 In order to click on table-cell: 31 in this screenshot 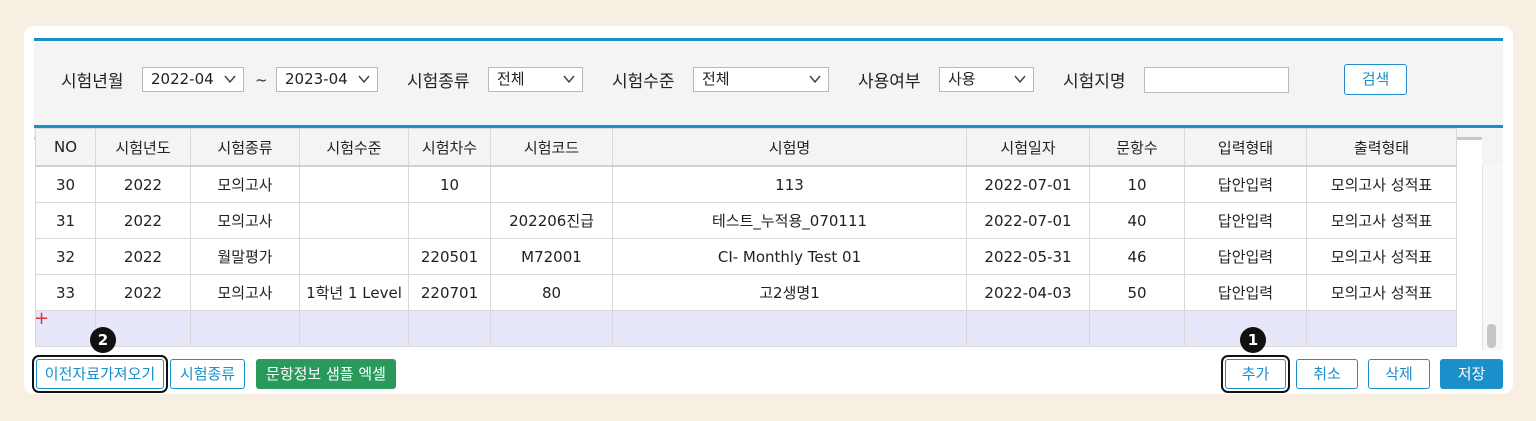, I will do `click(65, 220)`.